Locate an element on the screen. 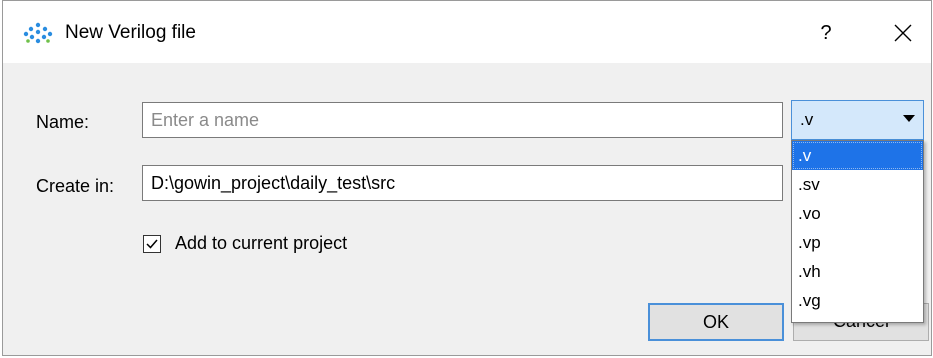 The height and width of the screenshot is (358, 933). checkmark-icon is located at coordinates (152, 244).